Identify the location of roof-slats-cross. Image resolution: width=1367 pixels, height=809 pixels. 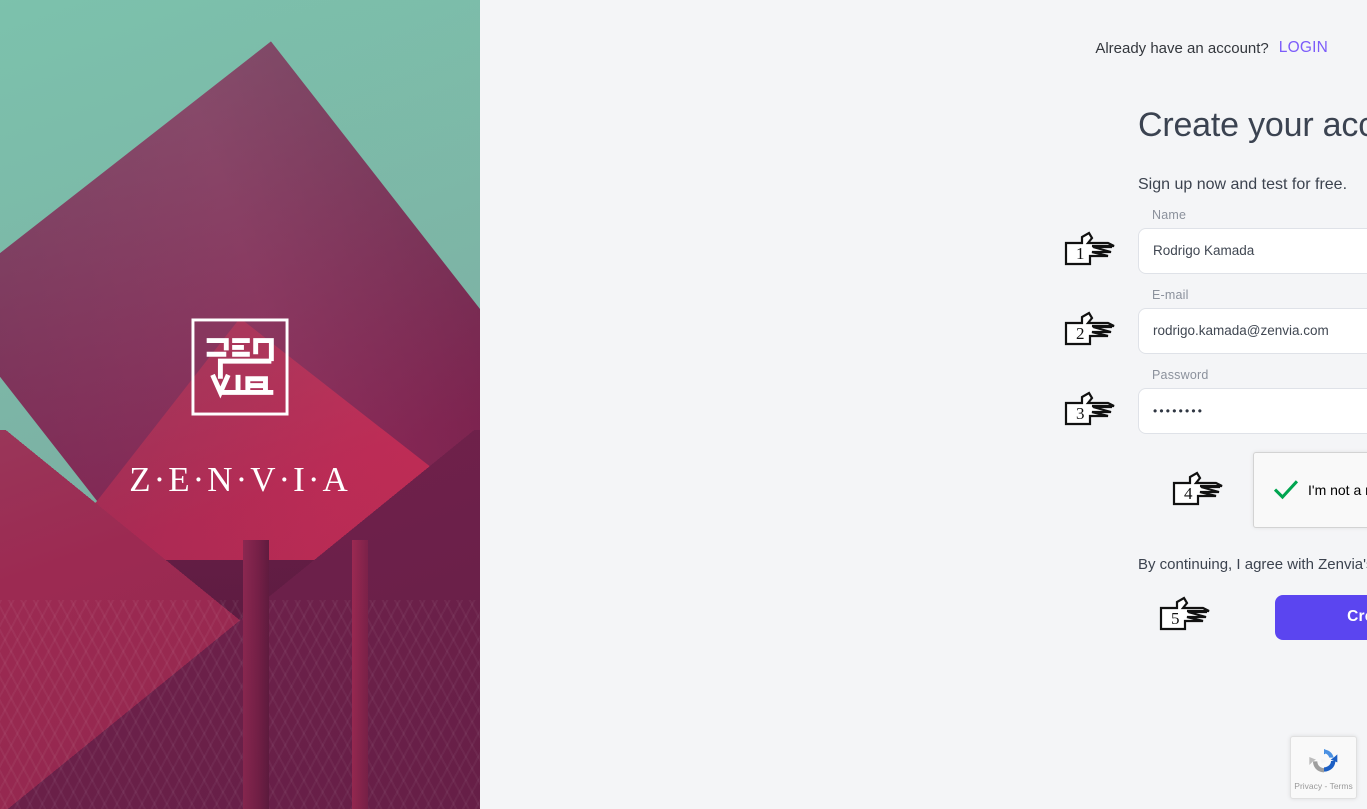
(240, 704).